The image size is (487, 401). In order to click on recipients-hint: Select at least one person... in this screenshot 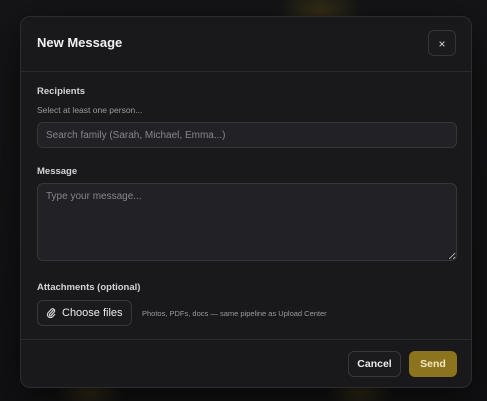, I will do `click(90, 110)`.